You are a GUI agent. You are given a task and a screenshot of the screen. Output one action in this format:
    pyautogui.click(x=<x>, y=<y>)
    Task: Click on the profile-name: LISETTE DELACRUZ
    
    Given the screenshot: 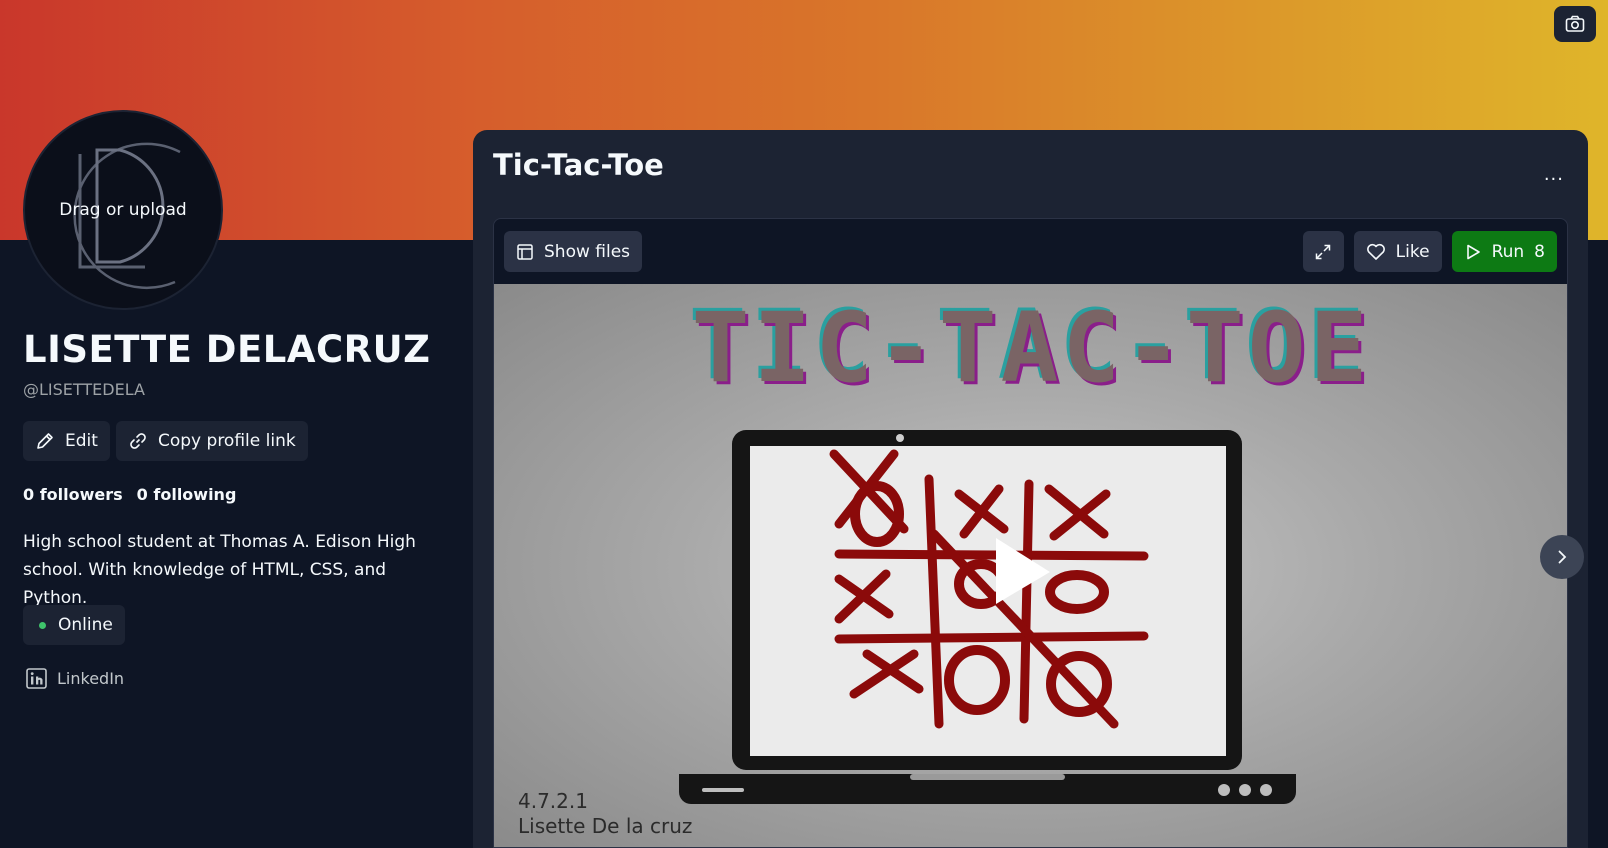 What is the action you would take?
    pyautogui.click(x=227, y=349)
    